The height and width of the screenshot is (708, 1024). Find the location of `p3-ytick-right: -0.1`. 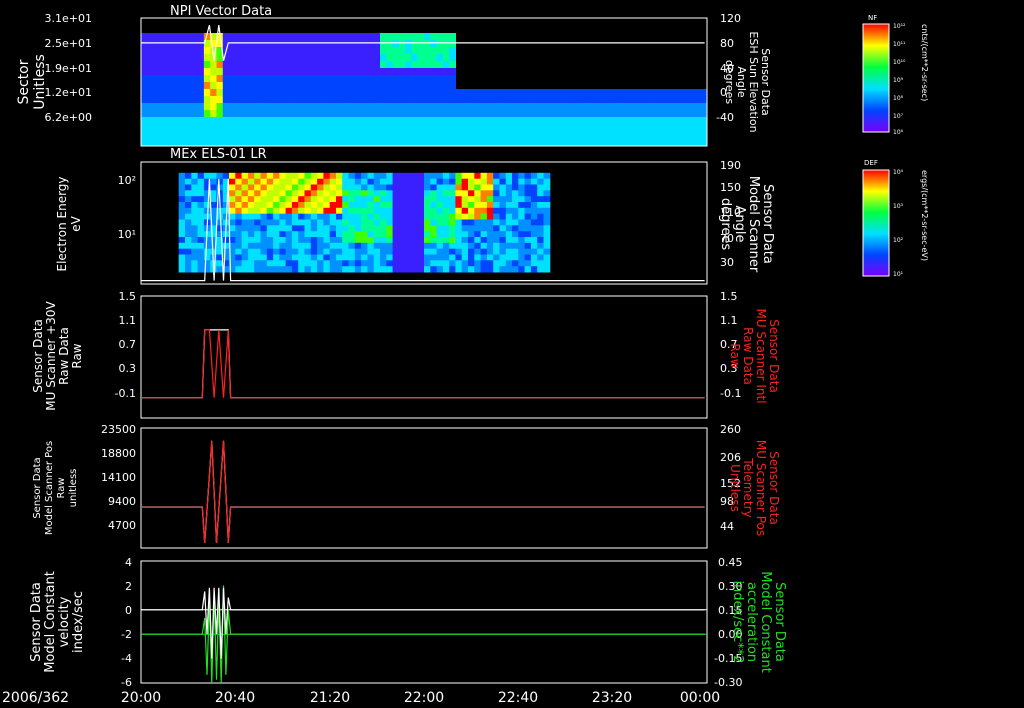

p3-ytick-right: -0.1 is located at coordinates (730, 393).